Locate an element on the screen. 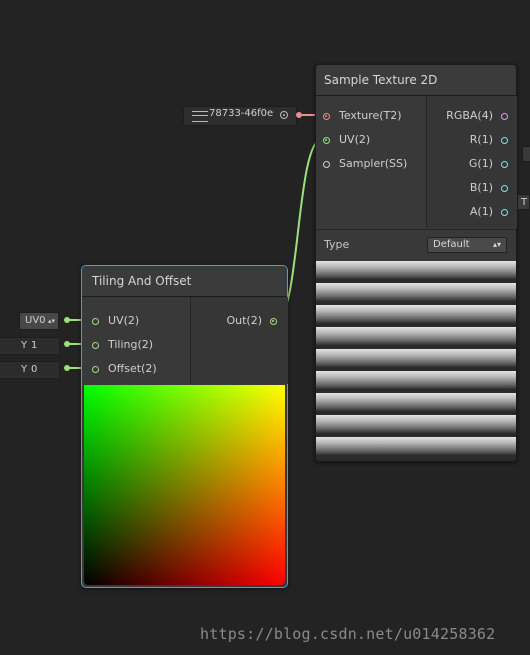  texture-asset-name: 78733-46f0e is located at coordinates (241, 113).